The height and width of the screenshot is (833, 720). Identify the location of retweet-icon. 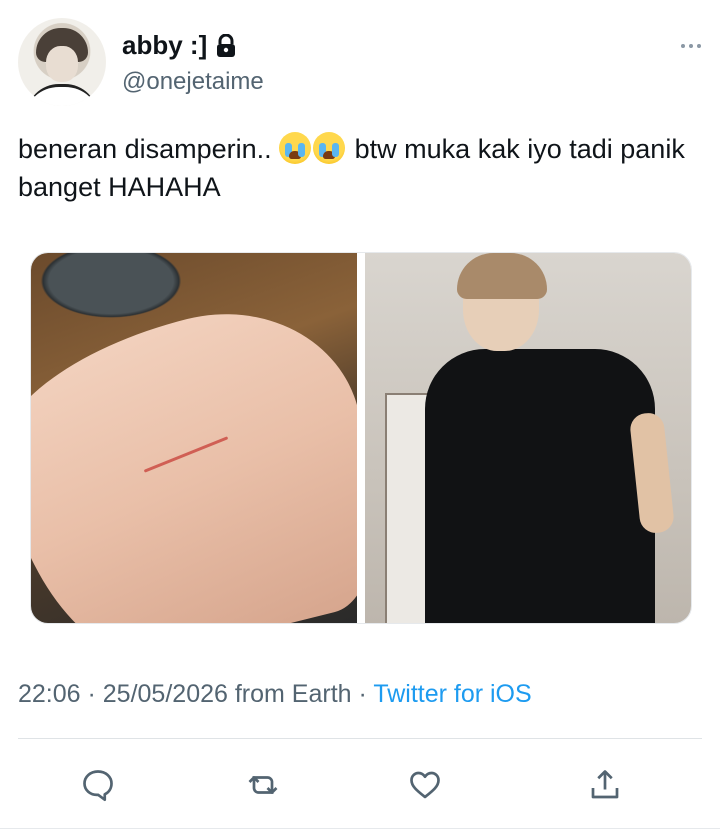
(263, 785).